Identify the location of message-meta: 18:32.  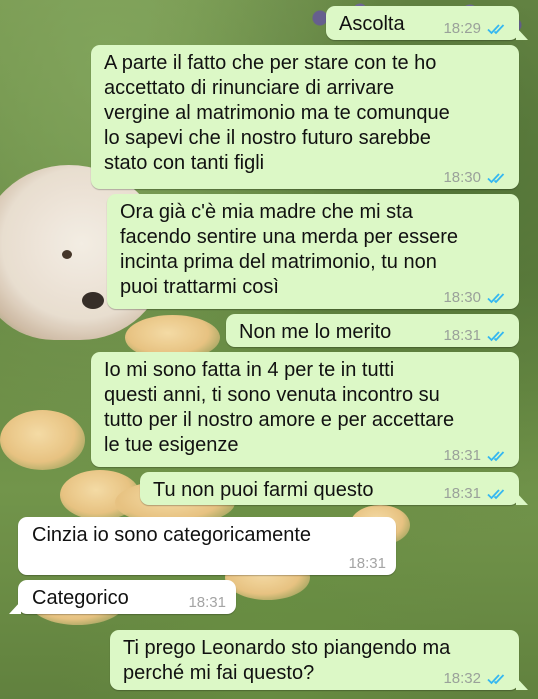
(476, 679).